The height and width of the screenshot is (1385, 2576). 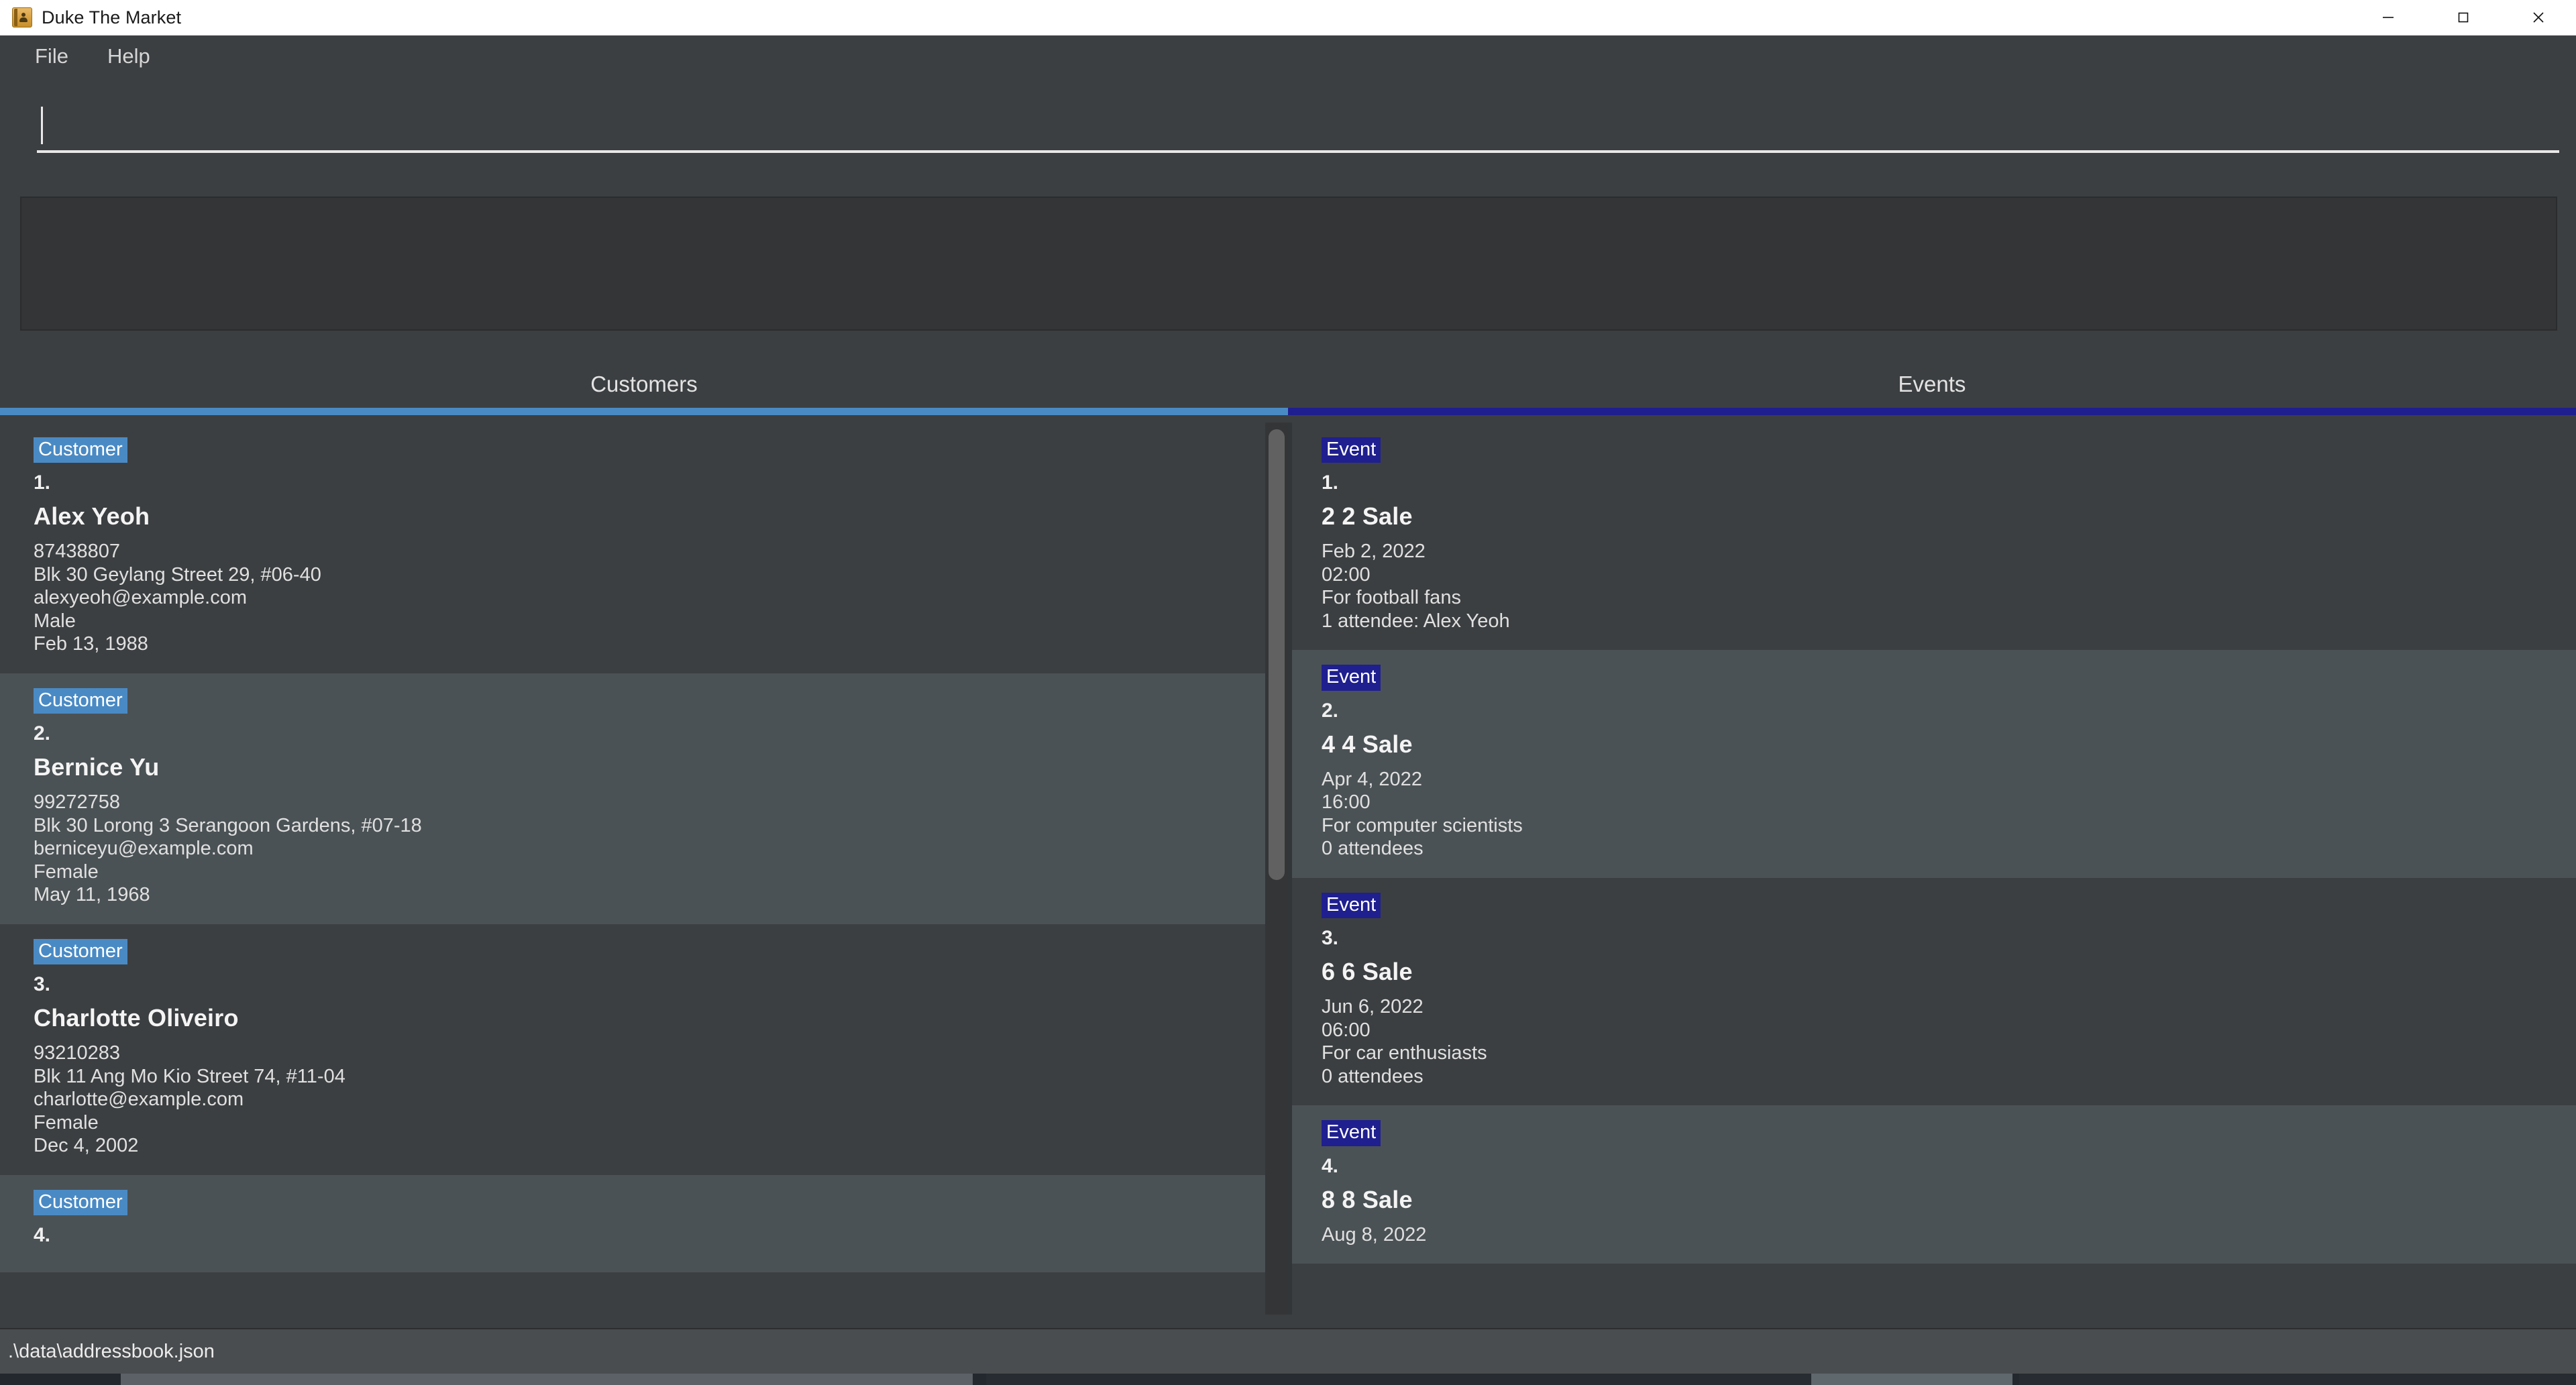 What do you see at coordinates (2388, 18) in the screenshot?
I see `minimize-icon` at bounding box center [2388, 18].